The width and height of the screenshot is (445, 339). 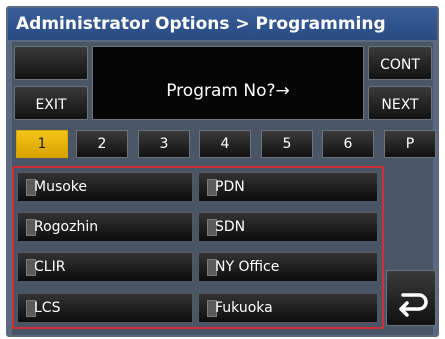 I want to click on window-title: Administrator Options > Programming, so click(x=222, y=24).